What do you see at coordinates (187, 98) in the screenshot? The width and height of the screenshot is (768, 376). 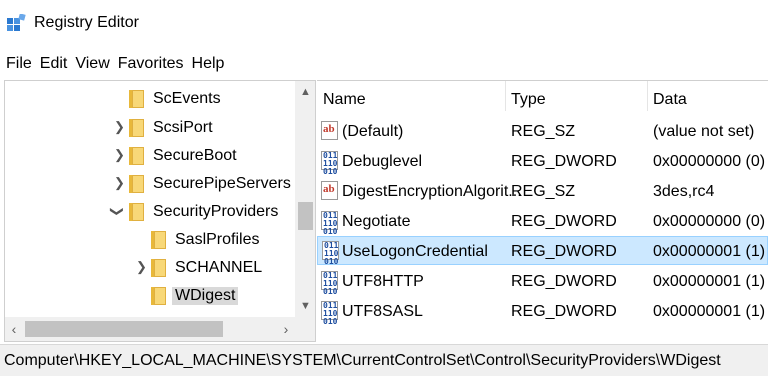 I see `tree-item-label: ScEvents` at bounding box center [187, 98].